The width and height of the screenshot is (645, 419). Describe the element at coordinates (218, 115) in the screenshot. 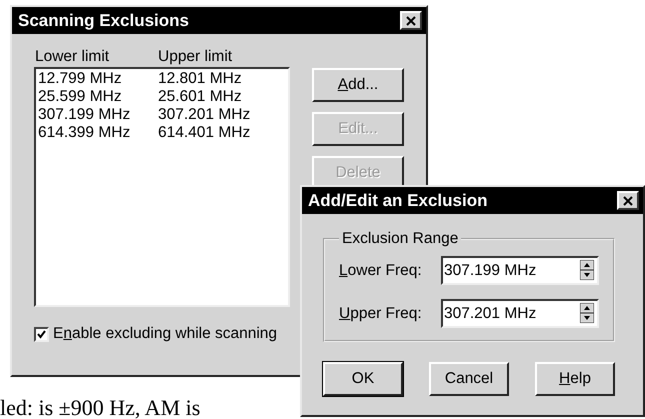

I see `list-cell: 307.201 MHz` at that location.